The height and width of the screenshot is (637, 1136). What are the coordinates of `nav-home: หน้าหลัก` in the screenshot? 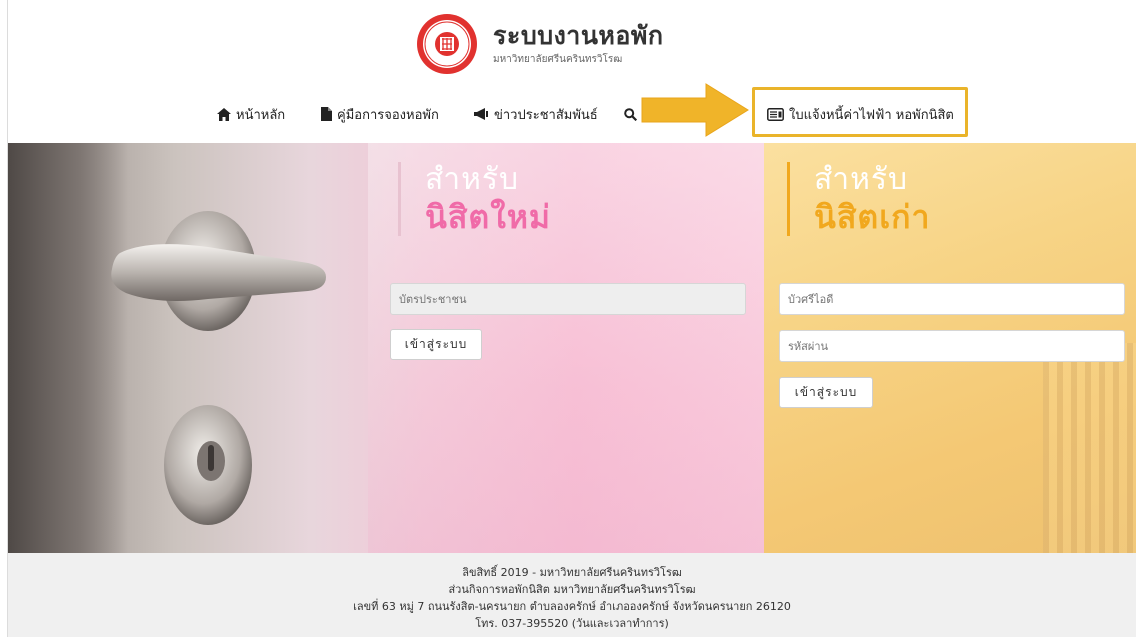 It's located at (251, 114).